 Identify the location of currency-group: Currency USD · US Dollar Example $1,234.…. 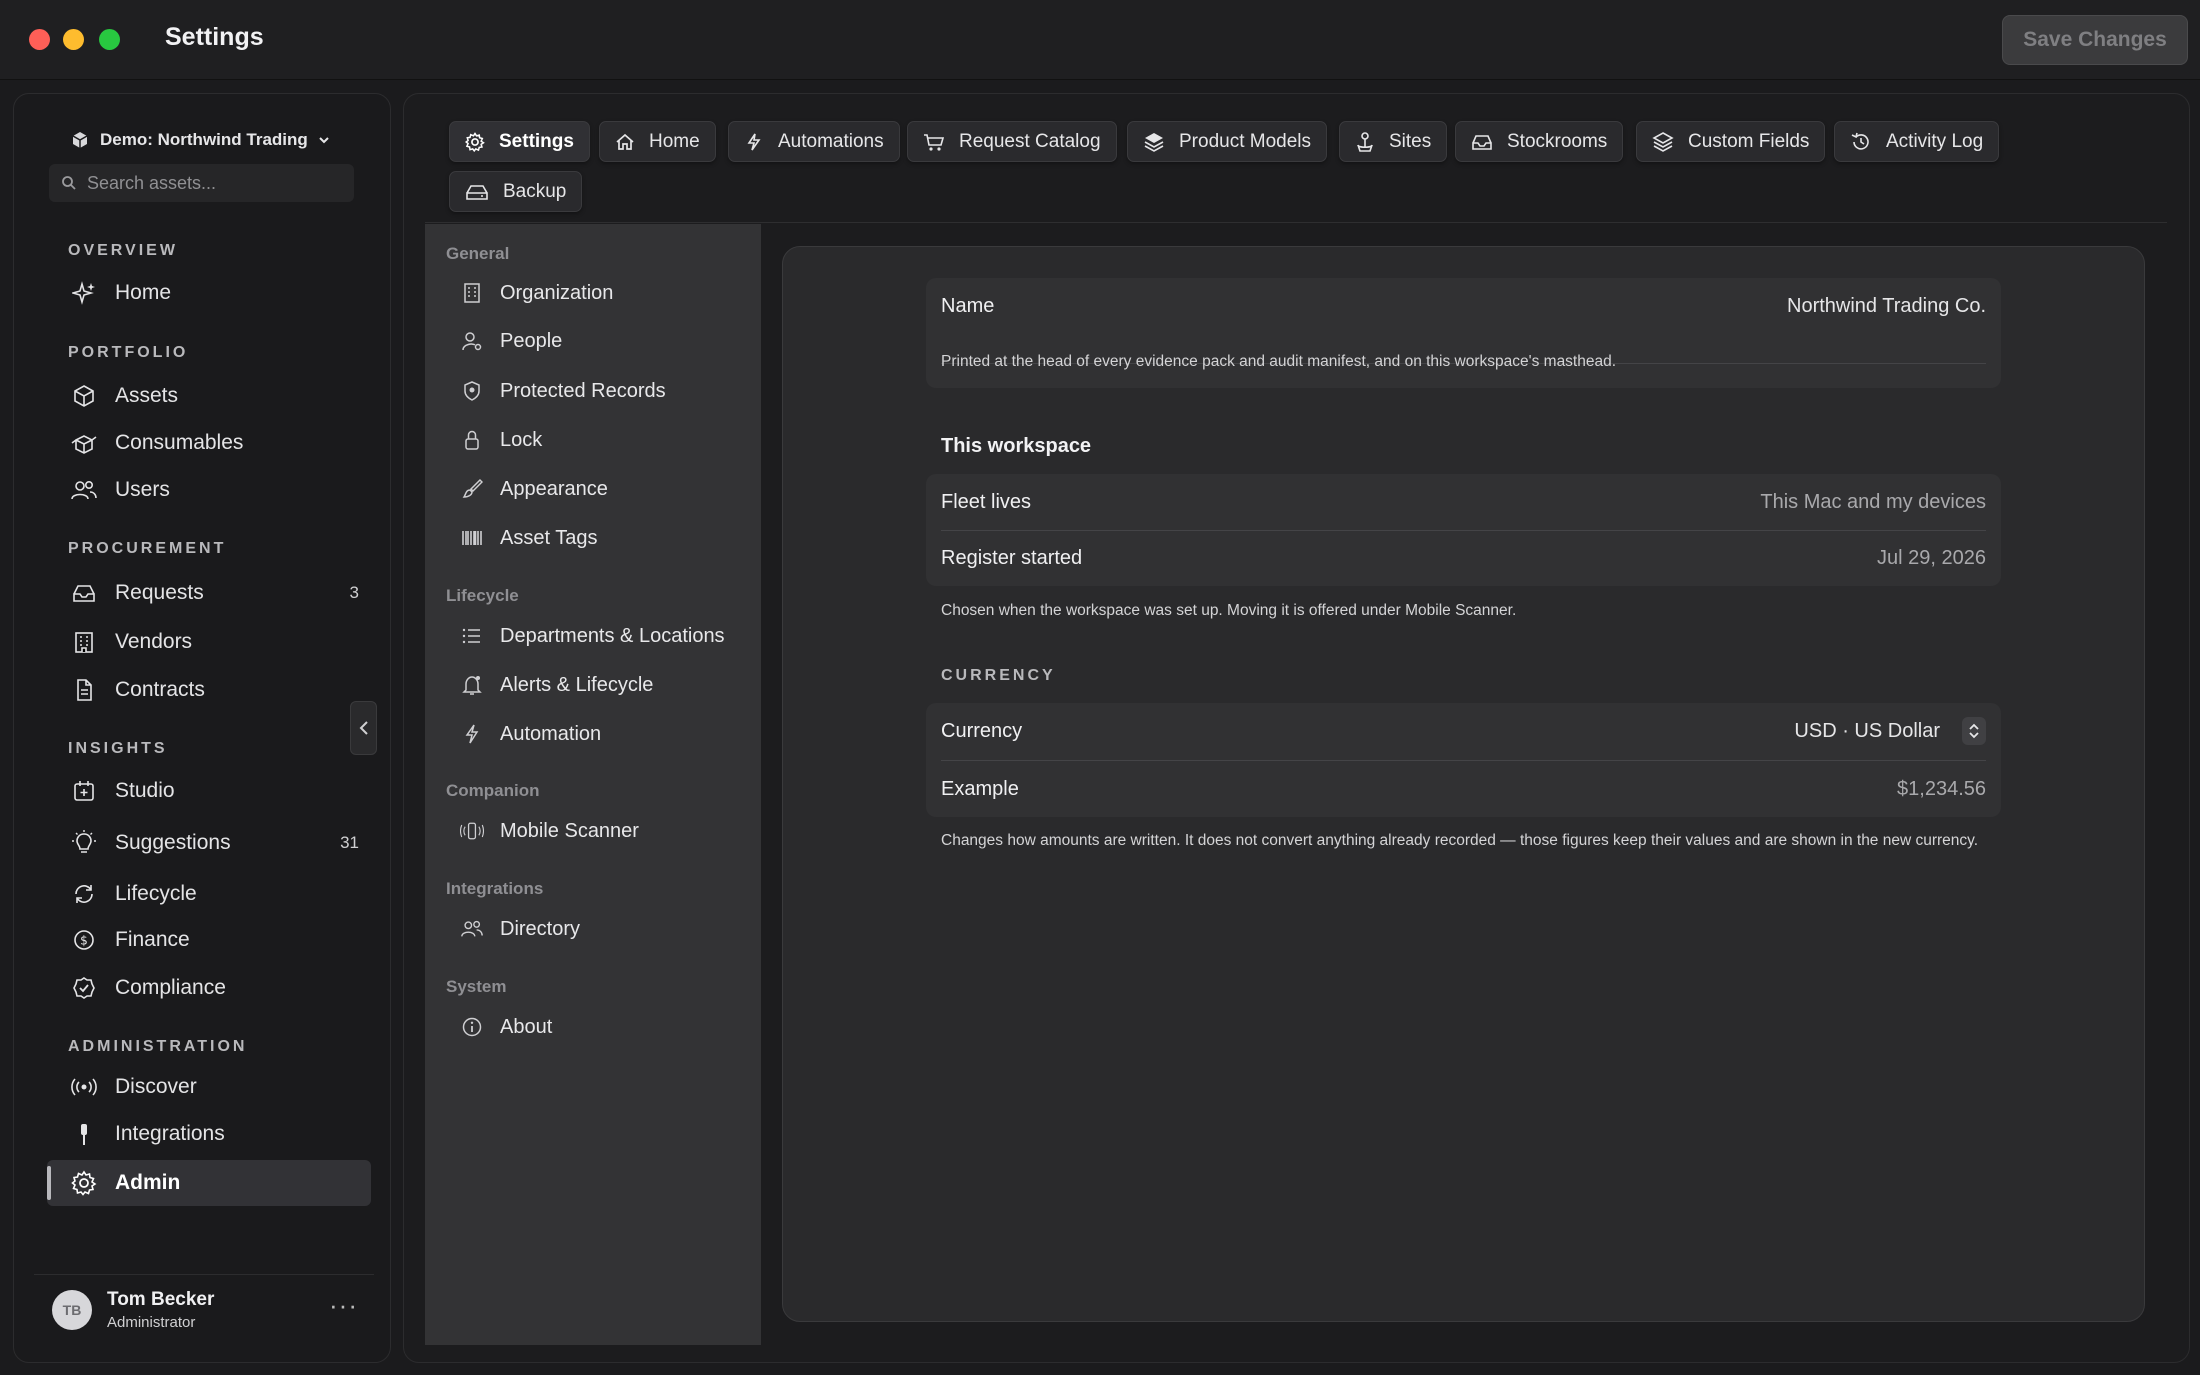
(1463, 760).